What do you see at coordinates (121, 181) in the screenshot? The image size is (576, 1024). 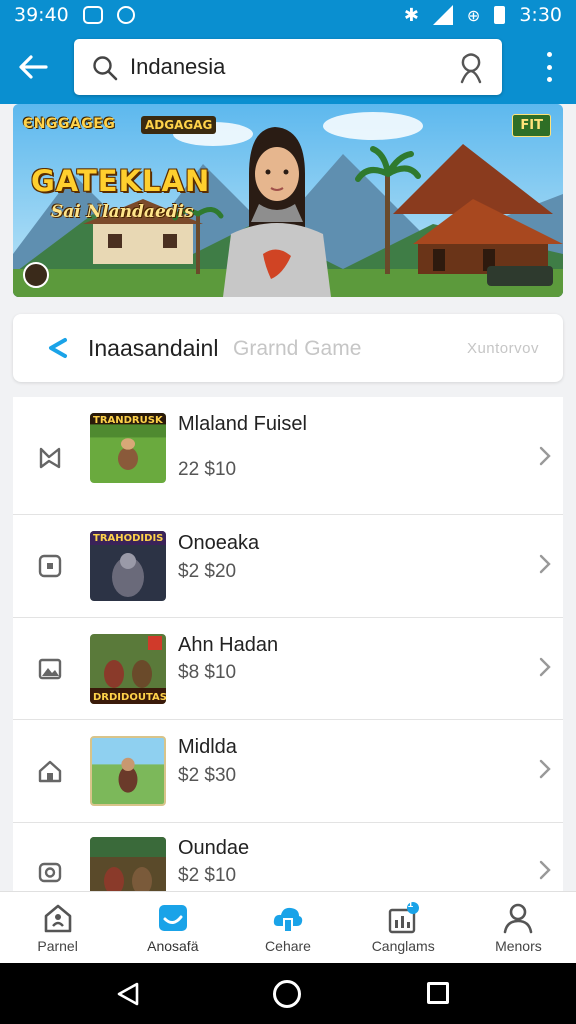 I see `banner-title: GATEKLAN` at bounding box center [121, 181].